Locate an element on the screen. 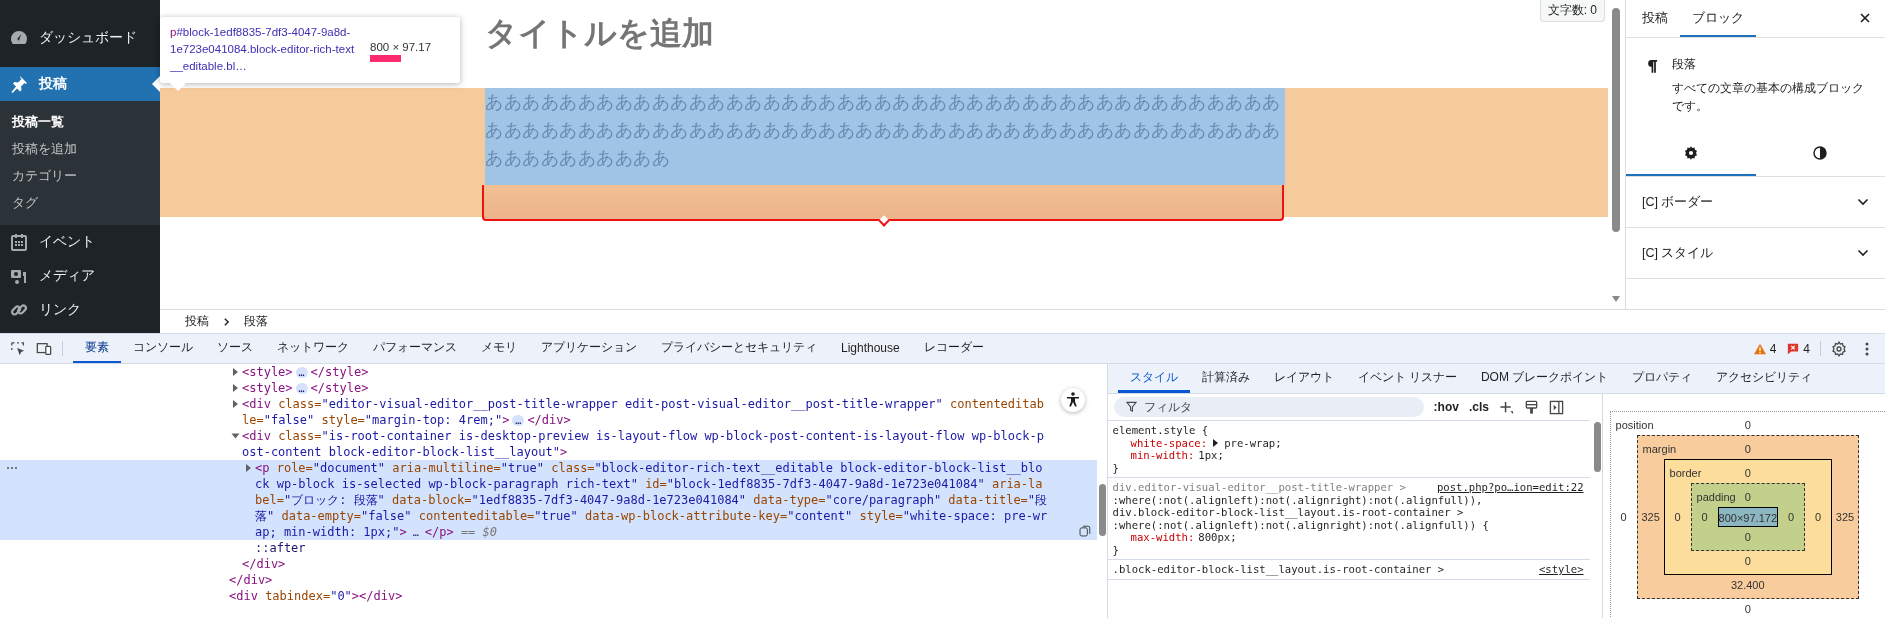 The width and height of the screenshot is (1885, 618). contrast-icon is located at coordinates (1820, 152).